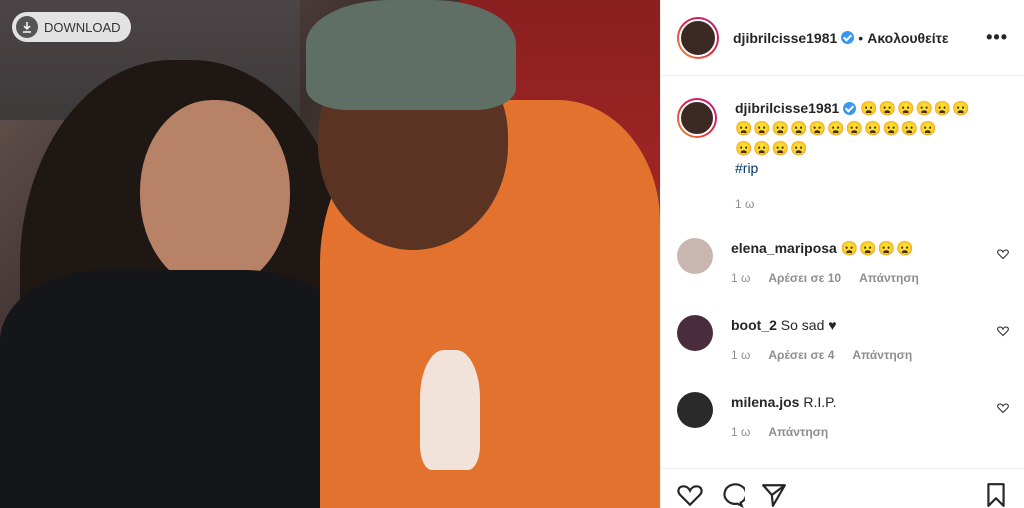  I want to click on post-header: djibrilcisse1981 • Ακολουθείτε •••, so click(842, 38).